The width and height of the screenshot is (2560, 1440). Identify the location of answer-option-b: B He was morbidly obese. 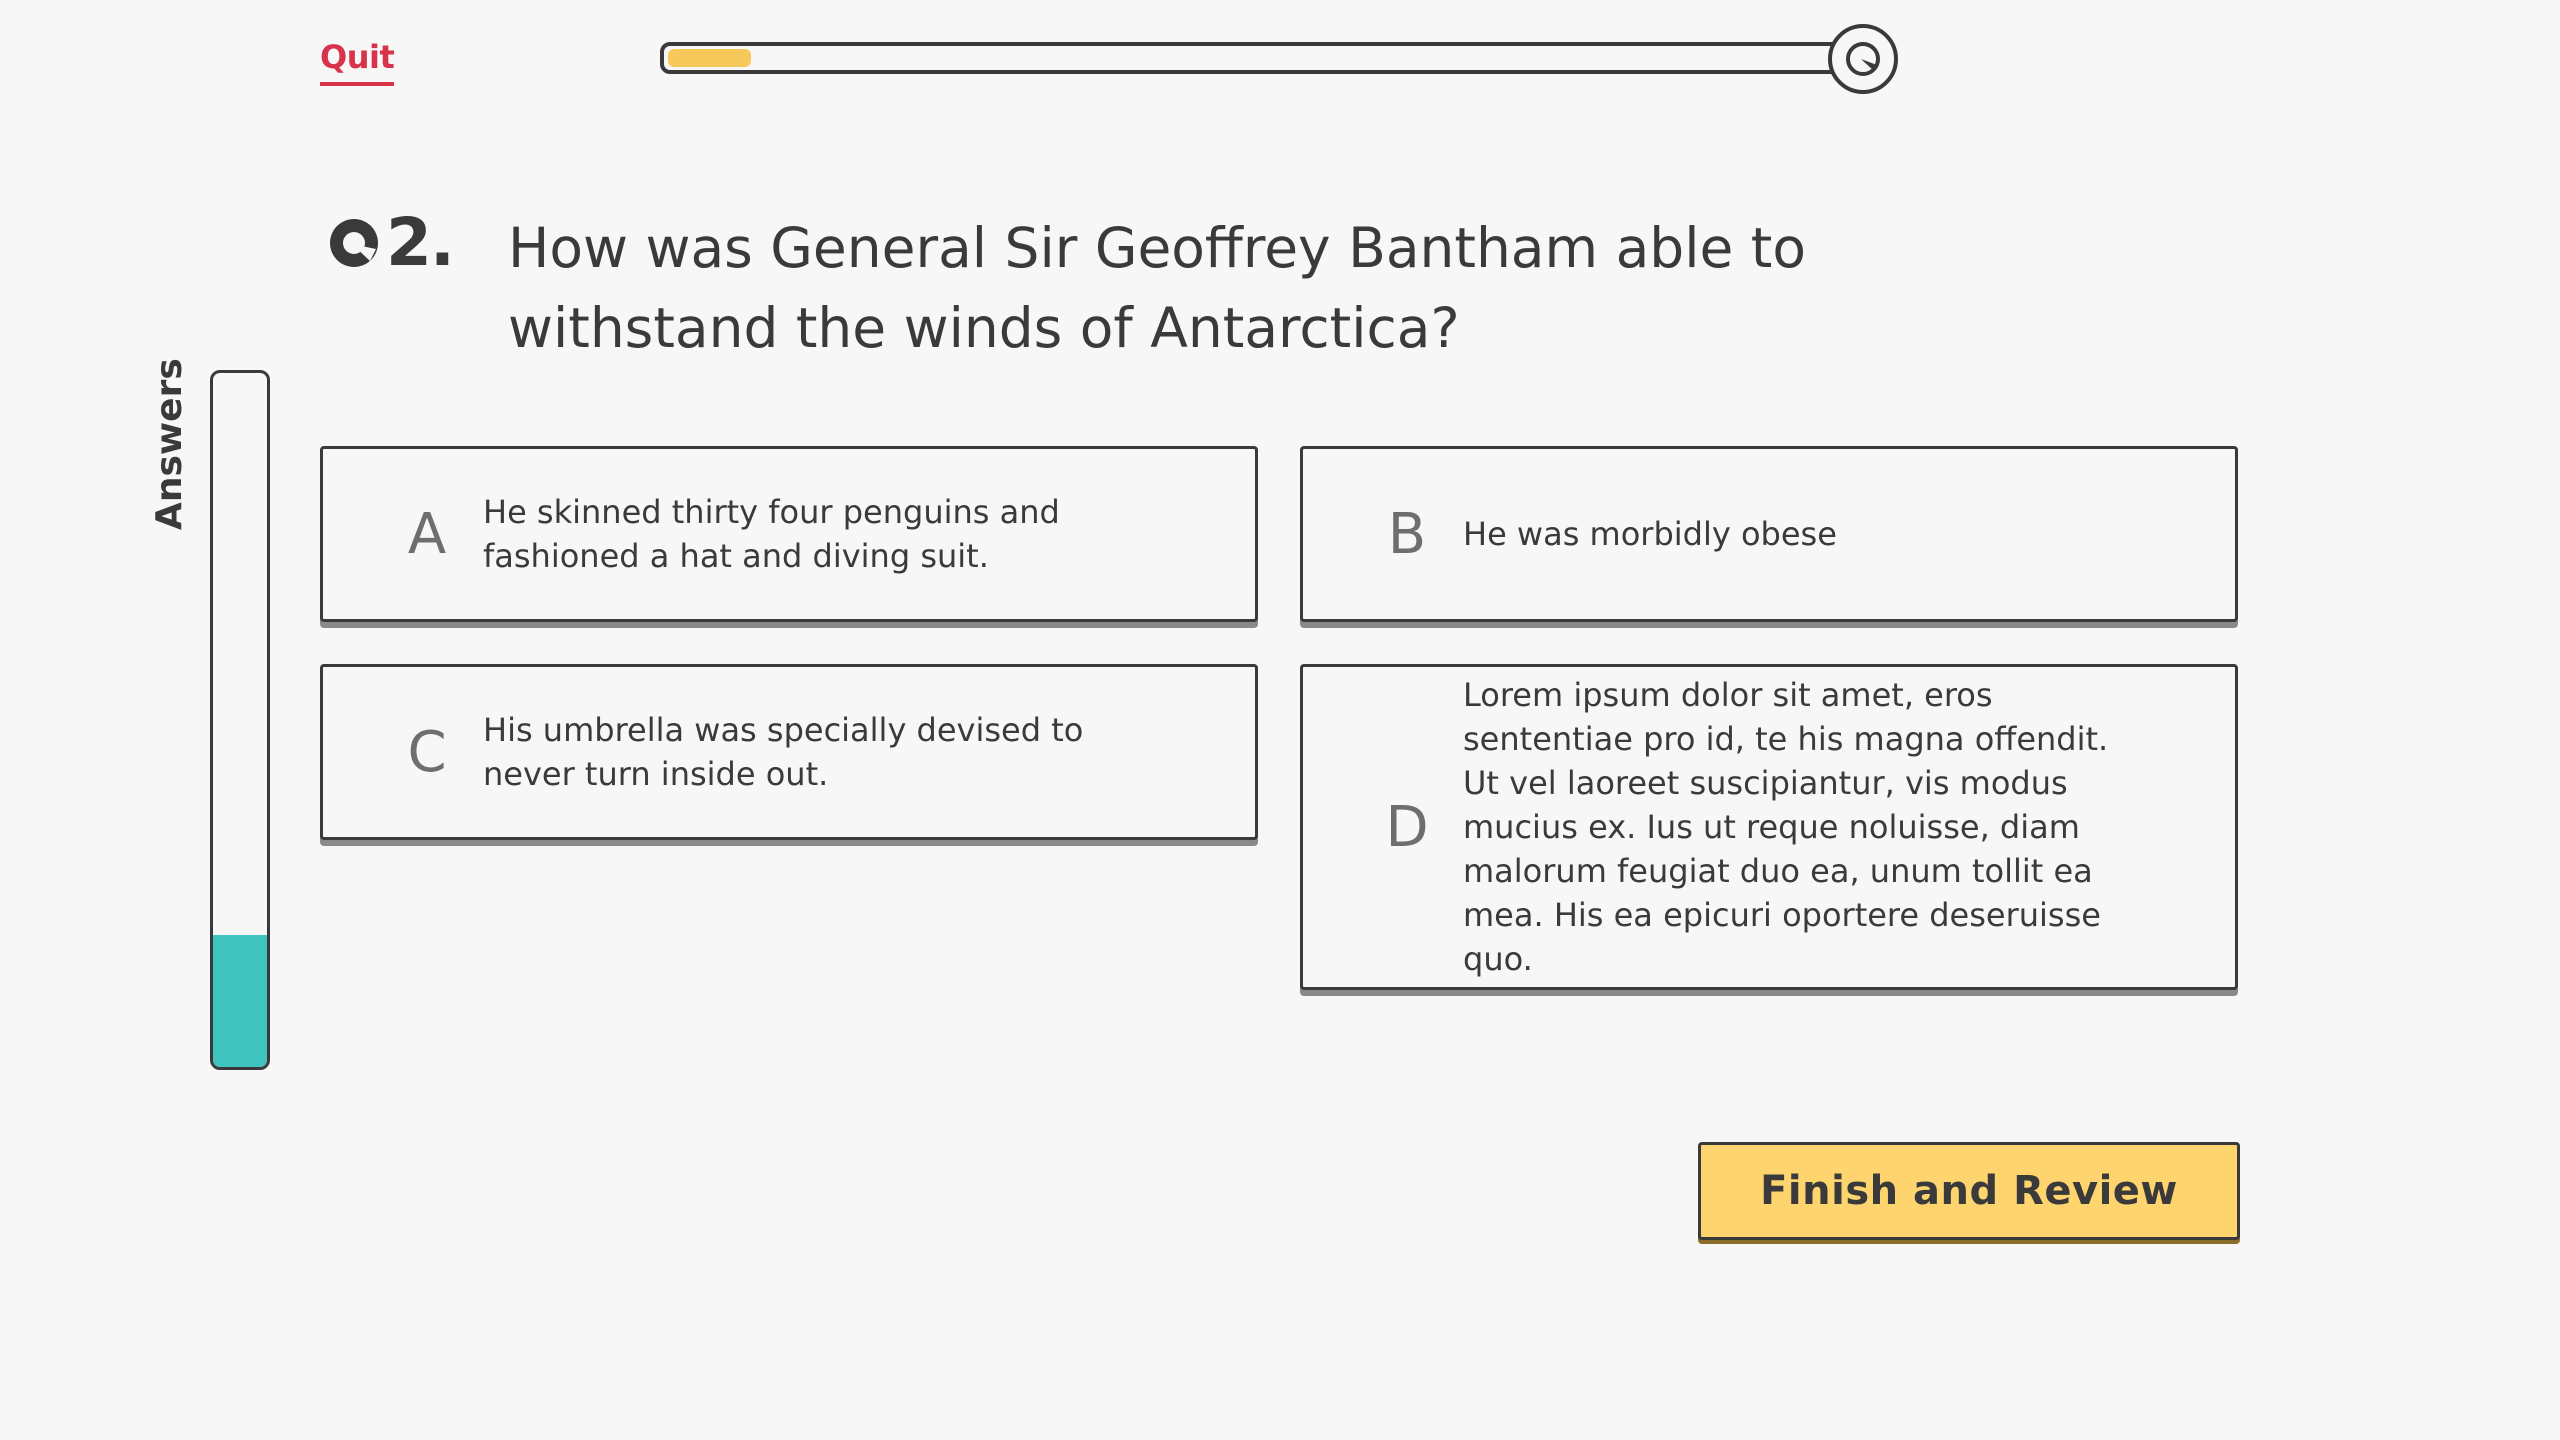
(1769, 534).